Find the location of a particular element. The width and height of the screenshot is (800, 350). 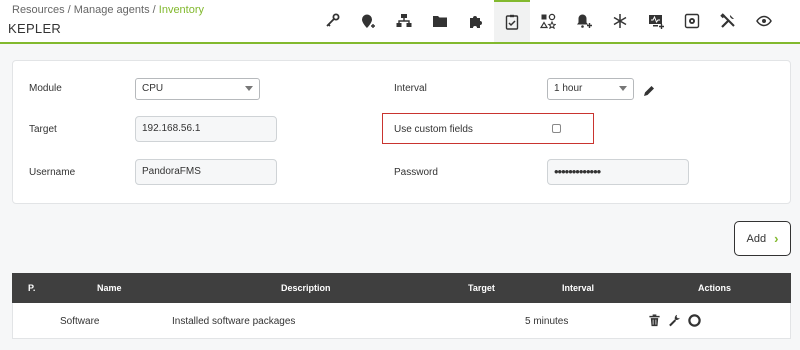

column-header-description: Description is located at coordinates (306, 288).